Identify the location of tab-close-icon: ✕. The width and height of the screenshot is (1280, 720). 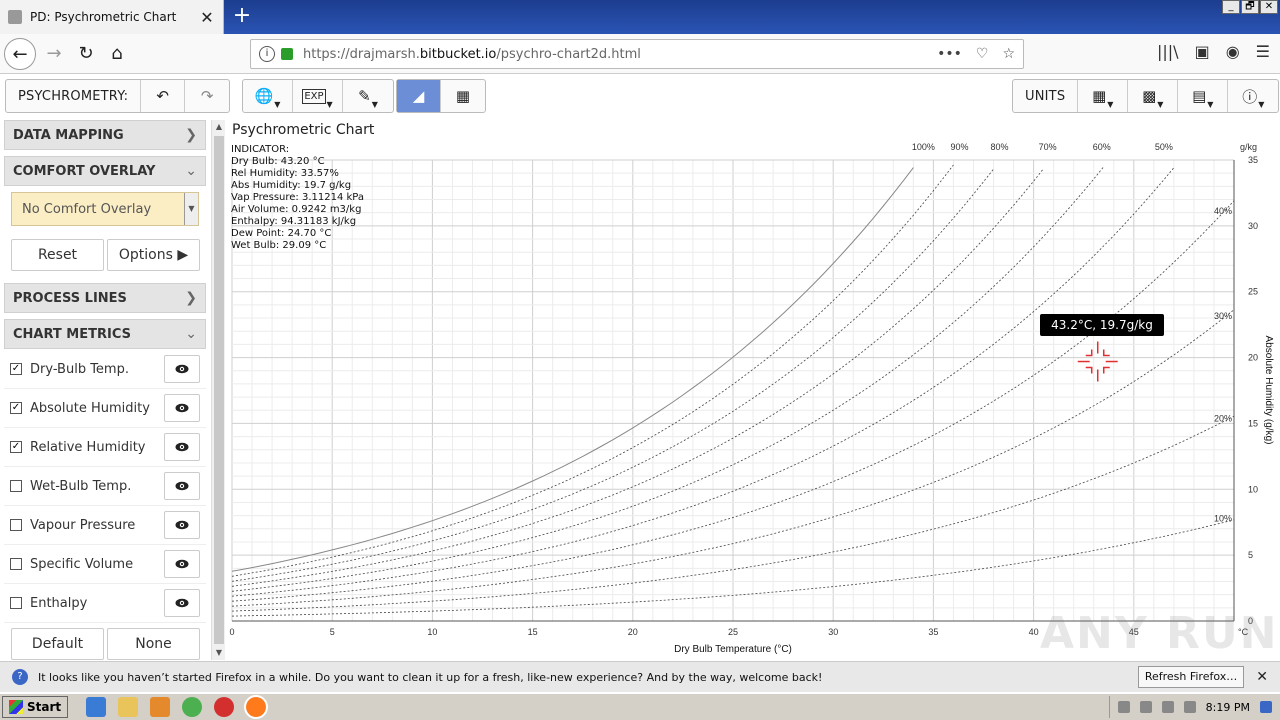
(207, 17).